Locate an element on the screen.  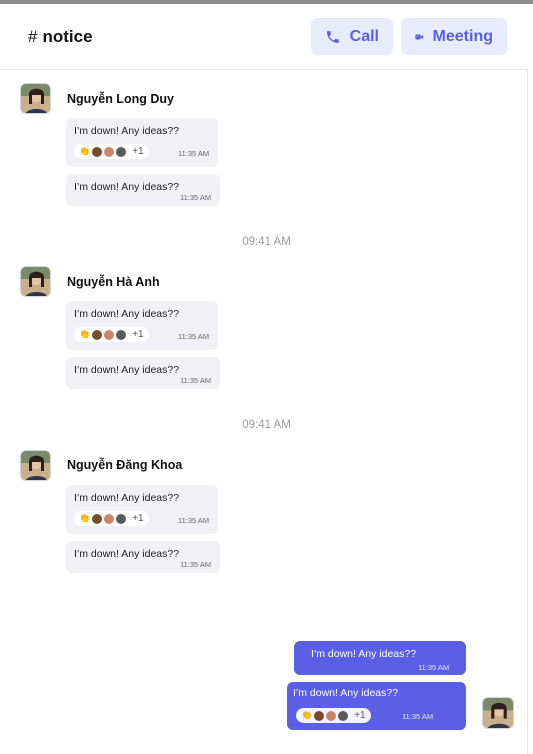
own-avatar is located at coordinates (498, 713).